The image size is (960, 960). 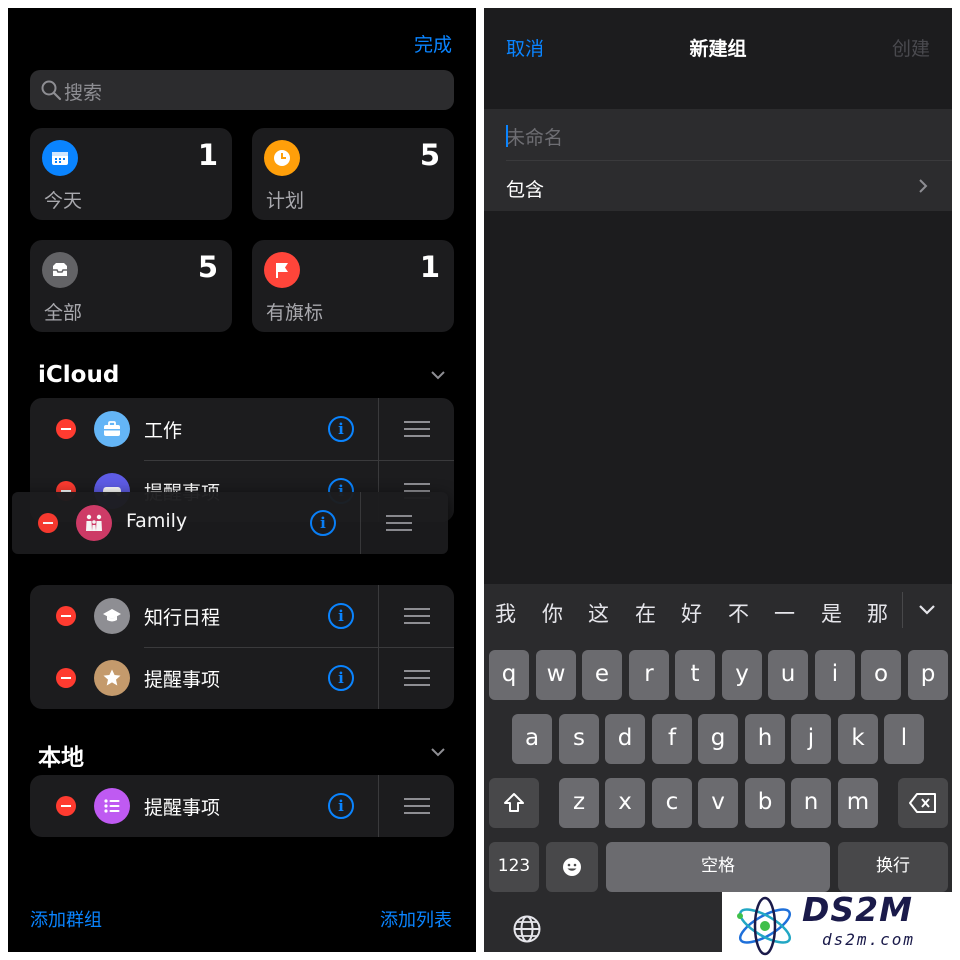 I want to click on chevron-right-icon, so click(x=923, y=186).